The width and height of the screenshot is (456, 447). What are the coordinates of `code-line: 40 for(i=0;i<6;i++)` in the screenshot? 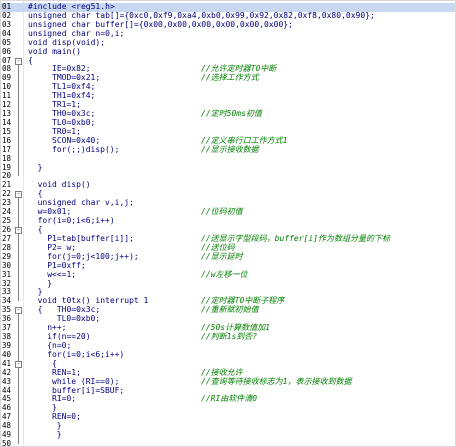 It's located at (228, 354).